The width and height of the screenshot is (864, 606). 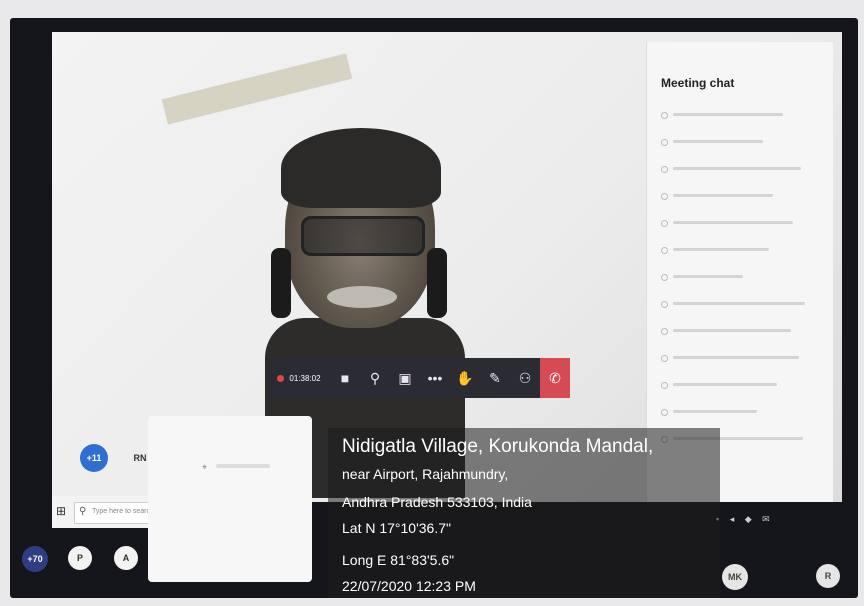 What do you see at coordinates (126, 558) in the screenshot?
I see `participant-avatar-a: A` at bounding box center [126, 558].